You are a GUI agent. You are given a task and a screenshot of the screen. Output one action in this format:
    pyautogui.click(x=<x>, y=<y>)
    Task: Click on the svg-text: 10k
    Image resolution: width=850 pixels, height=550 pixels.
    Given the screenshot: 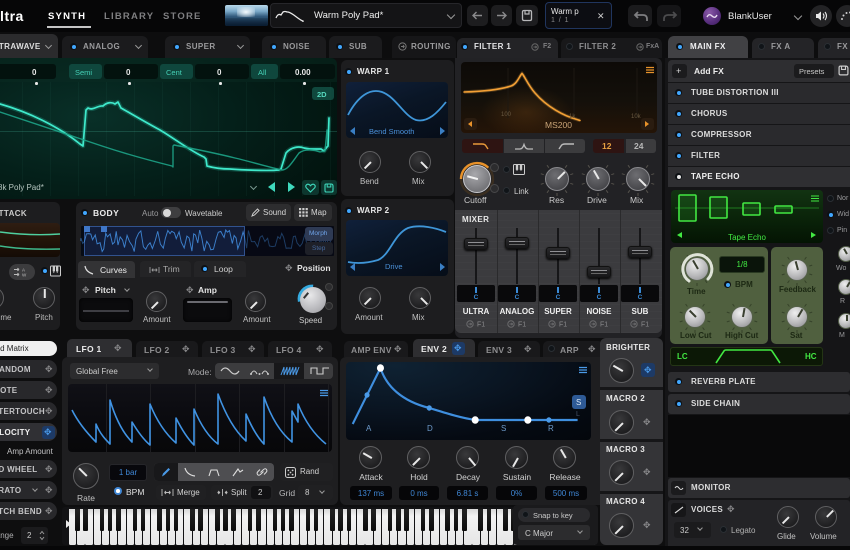 What is the action you would take?
    pyautogui.click(x=636, y=117)
    